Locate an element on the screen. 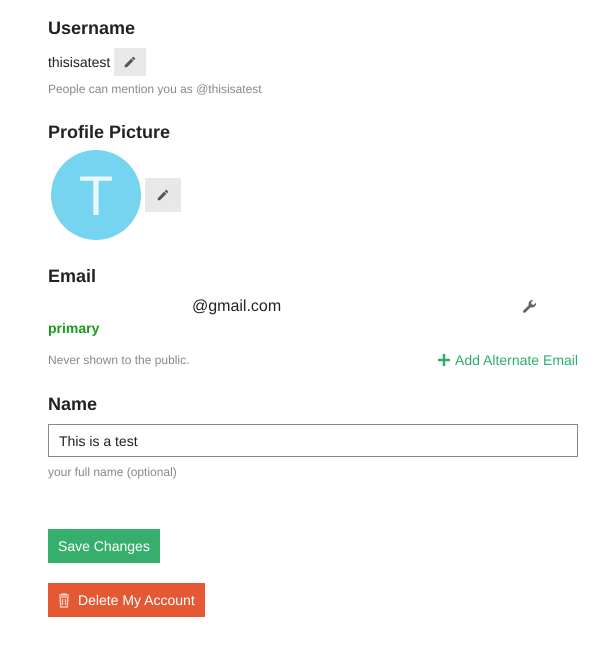  wrench-icon is located at coordinates (530, 307).